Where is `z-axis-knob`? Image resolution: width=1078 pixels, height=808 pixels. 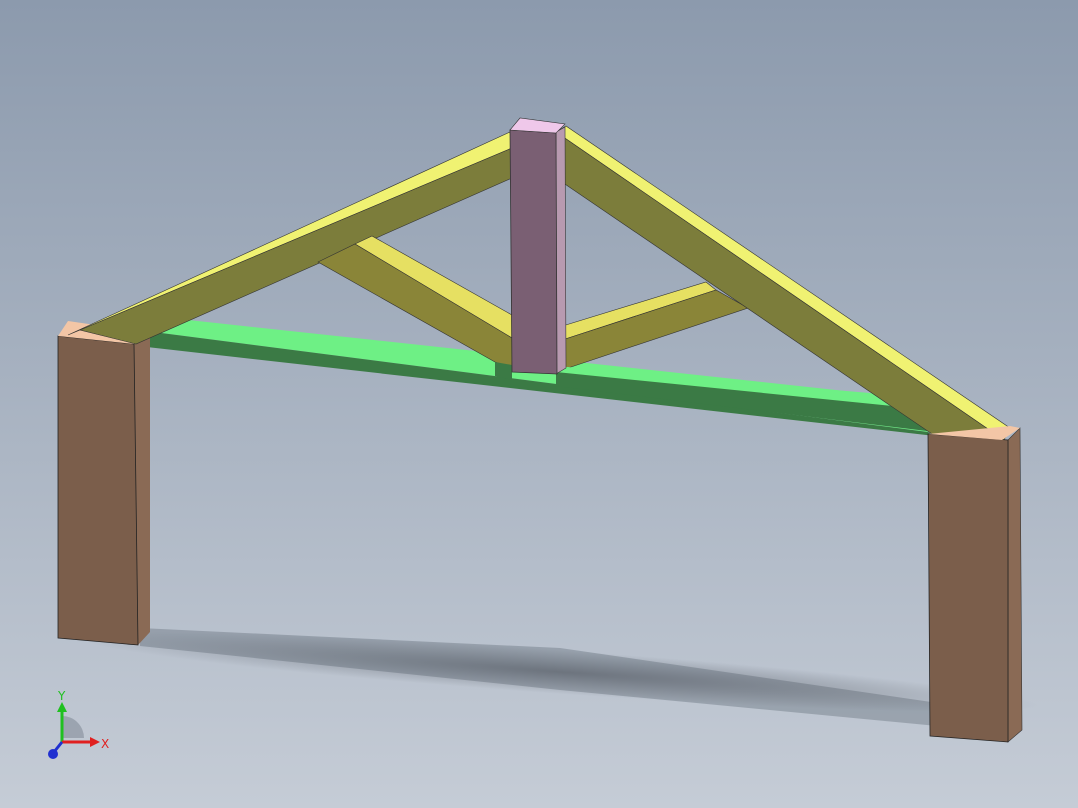
z-axis-knob is located at coordinates (53, 754).